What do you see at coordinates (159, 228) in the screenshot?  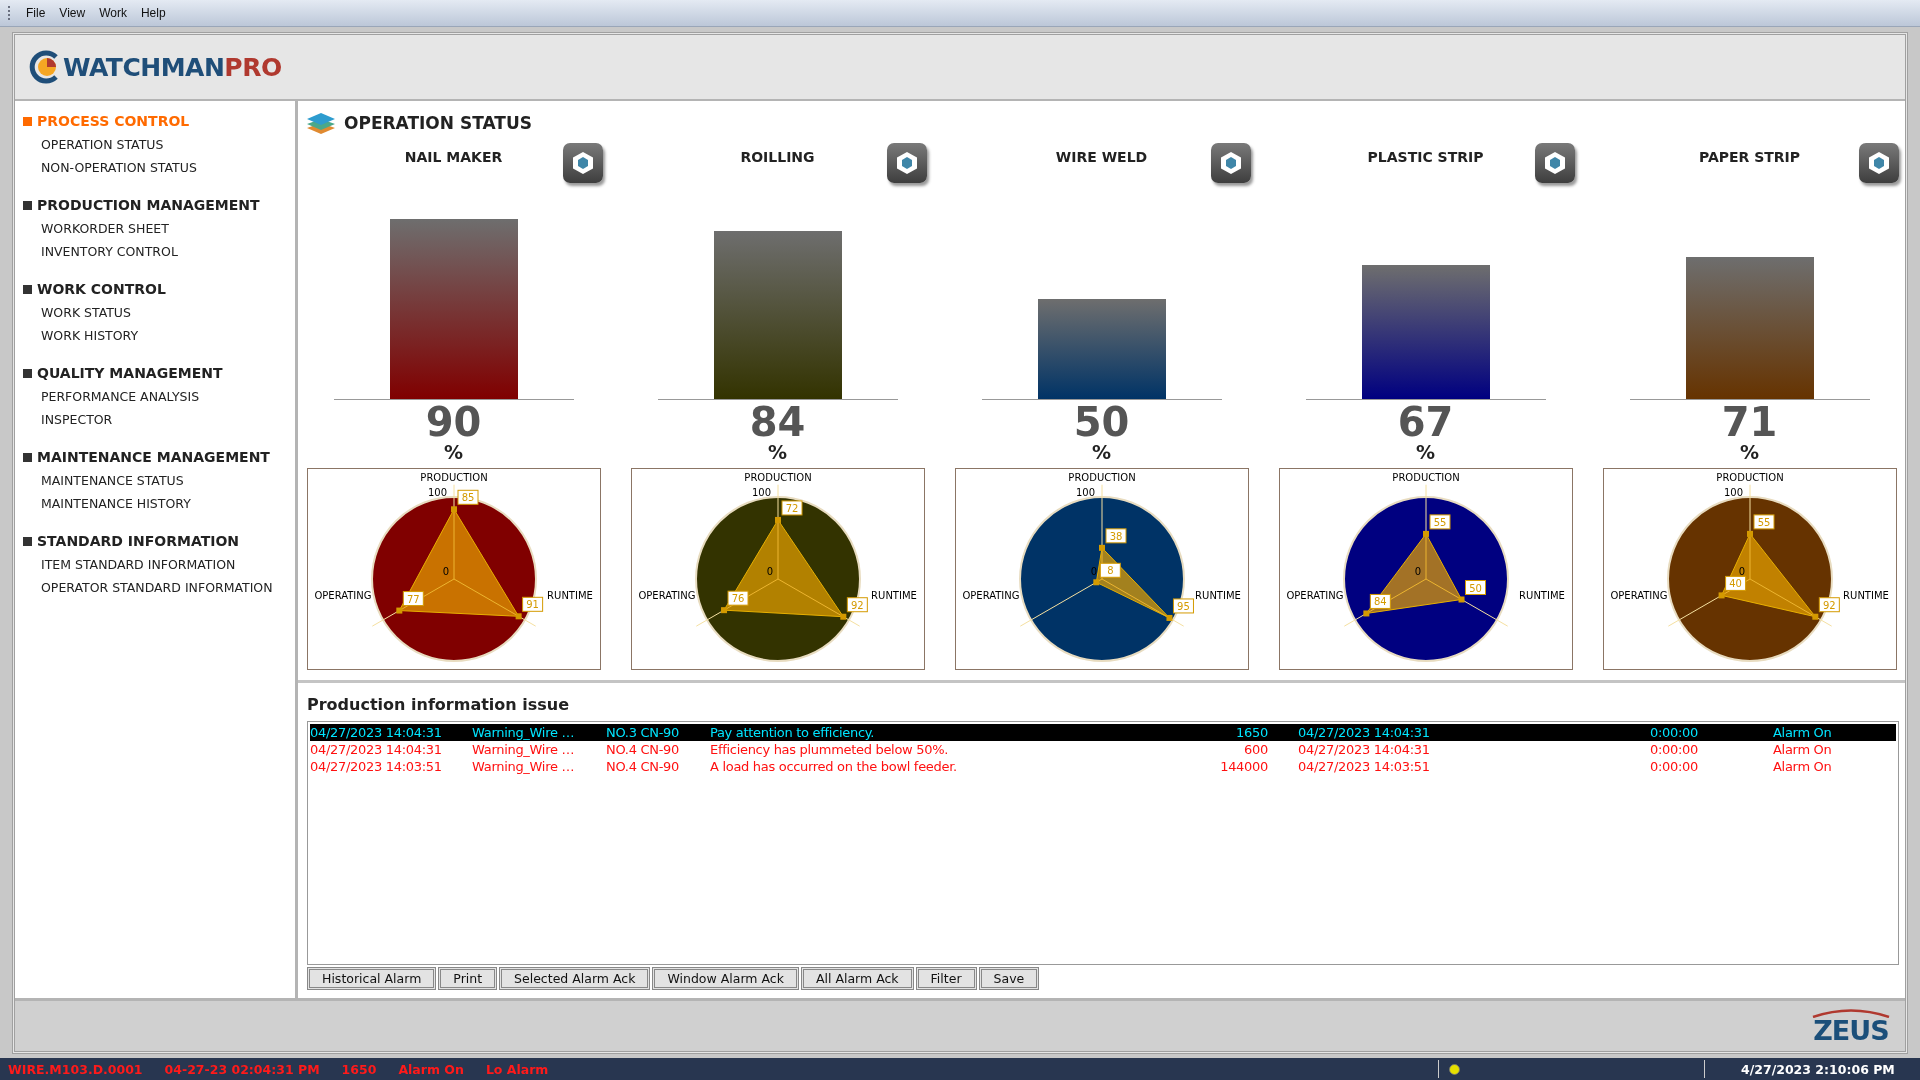 I see `sidebar-item: WORKORDER SHEET` at bounding box center [159, 228].